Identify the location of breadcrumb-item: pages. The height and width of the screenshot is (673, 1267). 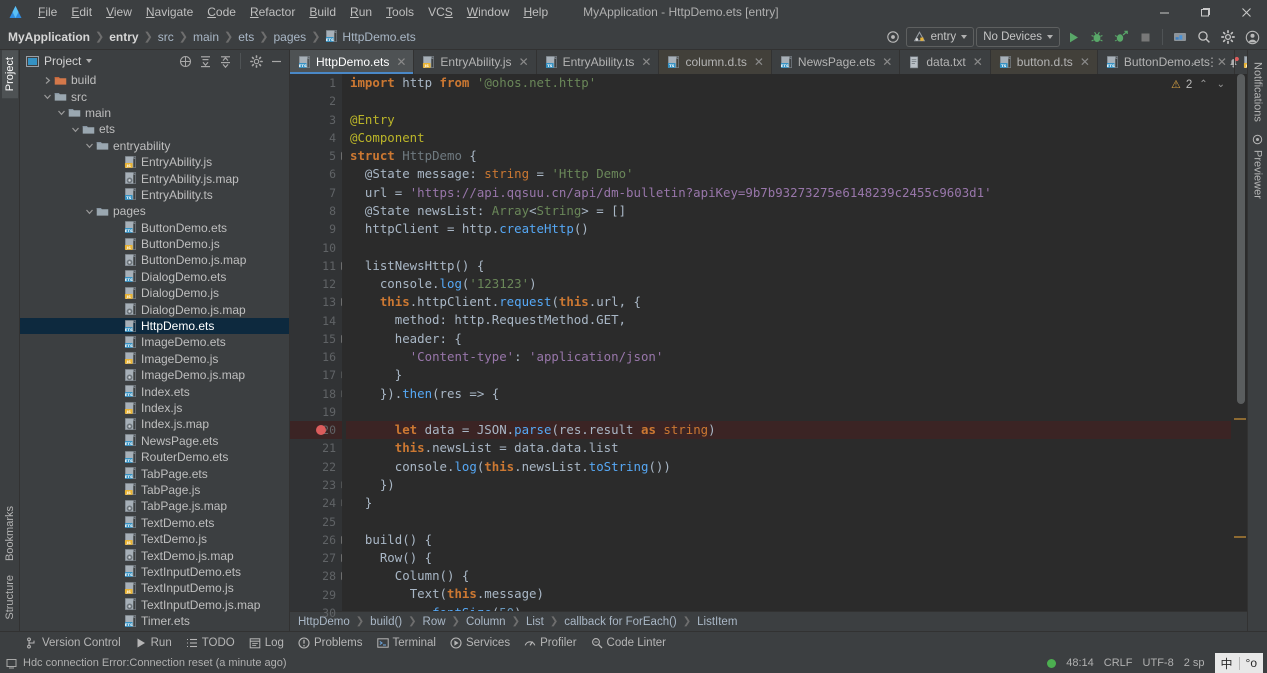
(289, 37).